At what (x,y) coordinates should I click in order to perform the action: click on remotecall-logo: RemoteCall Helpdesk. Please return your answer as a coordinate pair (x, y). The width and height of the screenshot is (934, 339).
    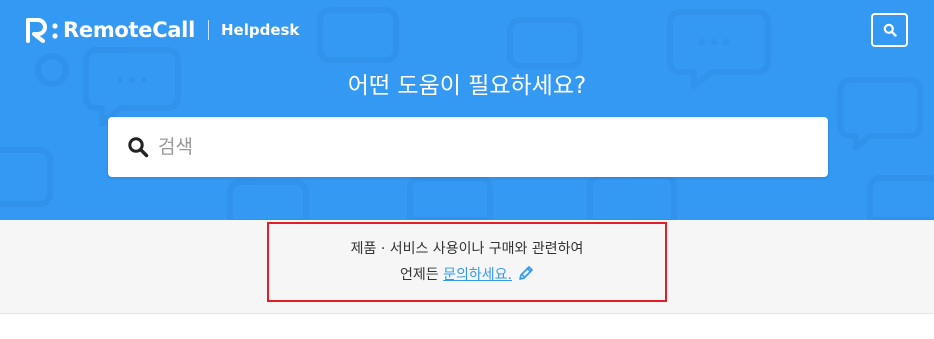
    Looking at the image, I should click on (162, 30).